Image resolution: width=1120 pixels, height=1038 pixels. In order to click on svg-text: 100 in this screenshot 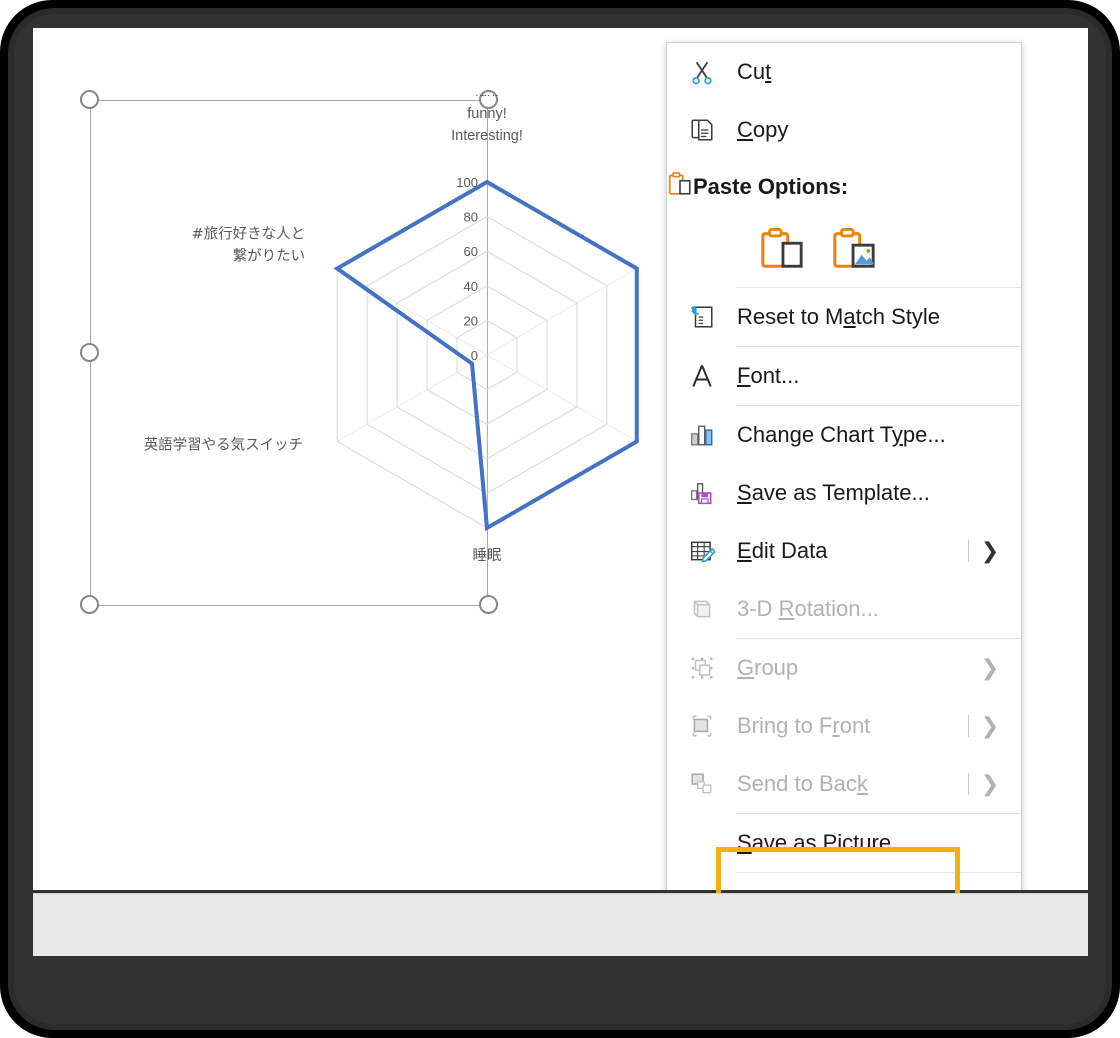, I will do `click(467, 182)`.